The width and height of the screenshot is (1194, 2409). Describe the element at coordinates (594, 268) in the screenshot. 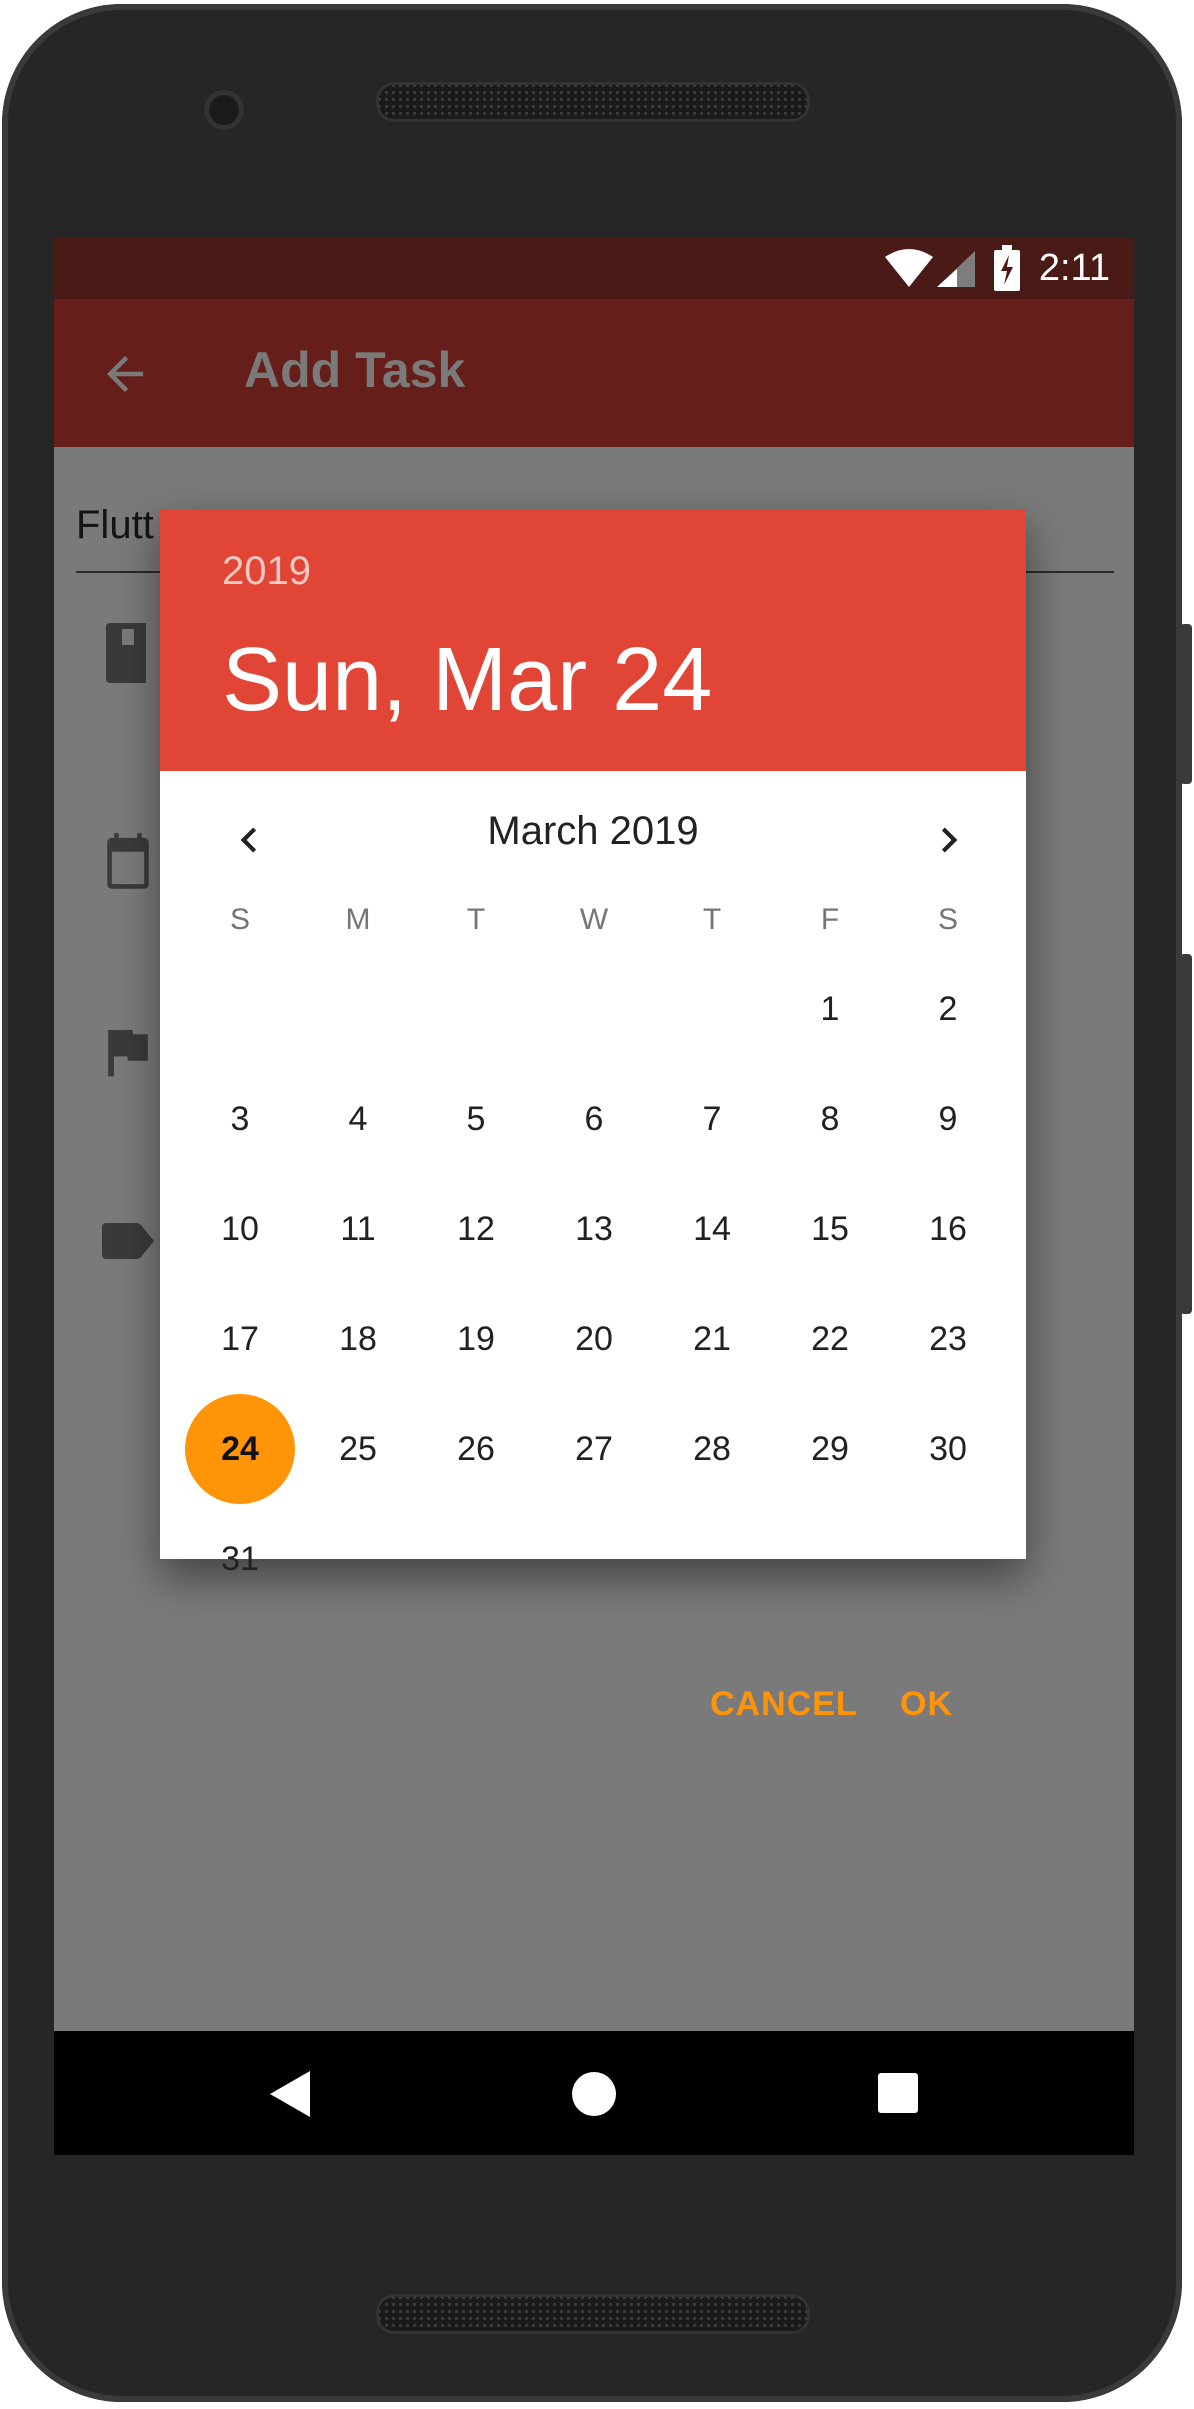

I see `status-bar: 2:11` at that location.